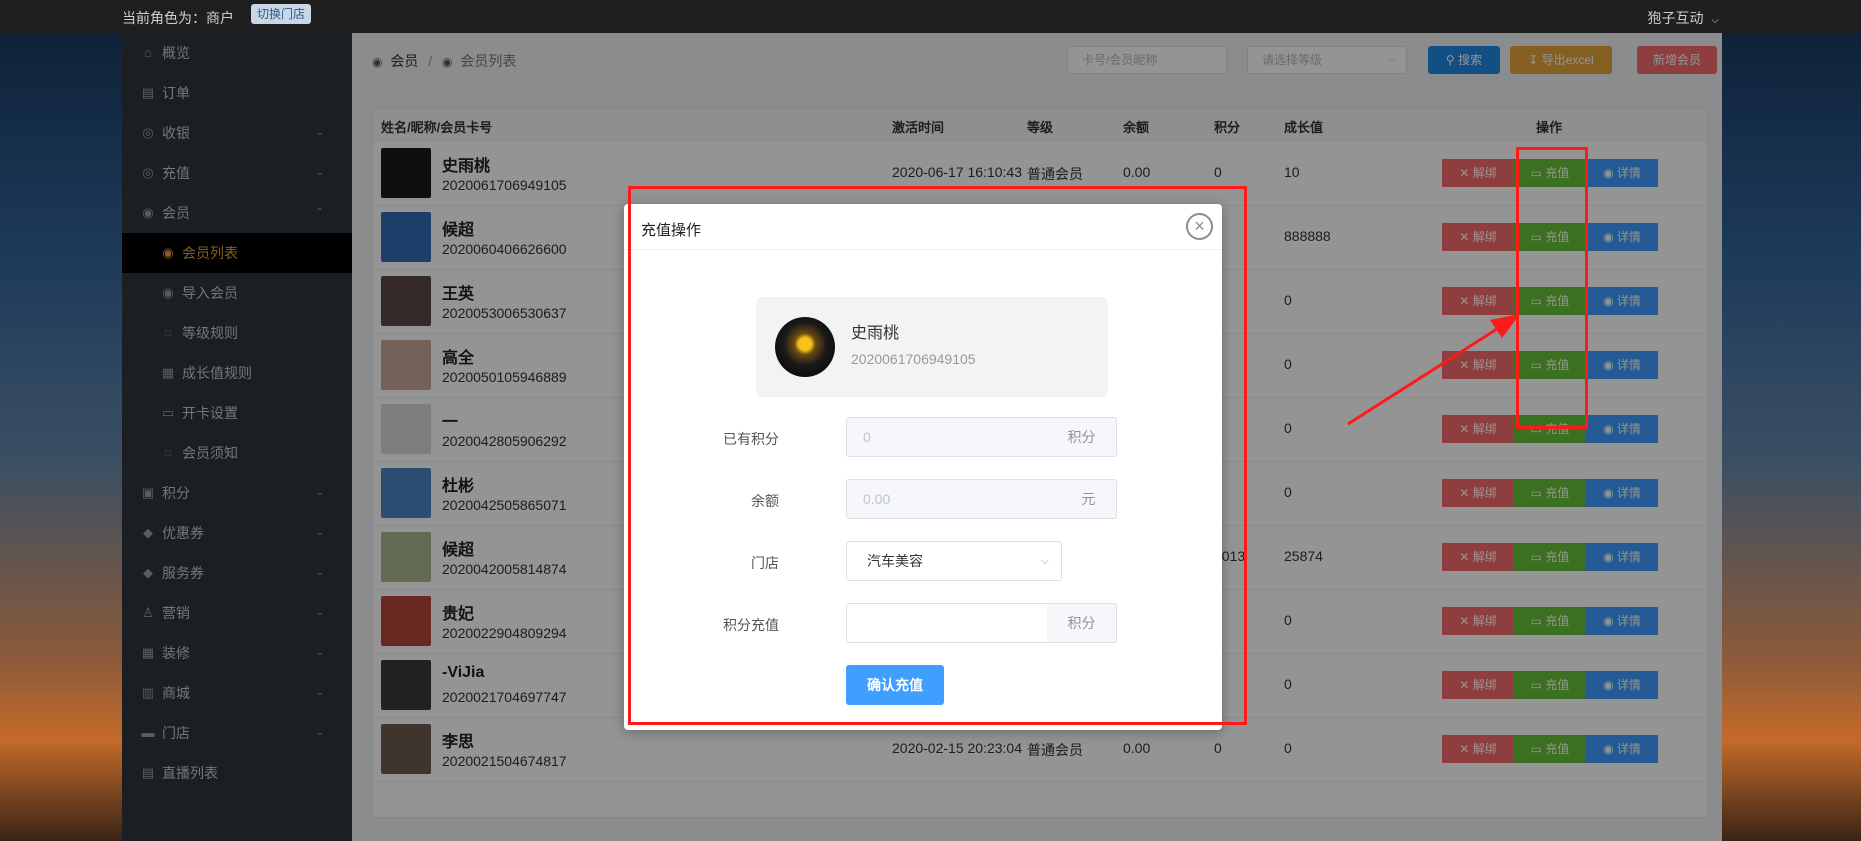 The width and height of the screenshot is (1861, 841). I want to click on current-role: 当前角色为：商户, so click(178, 18).